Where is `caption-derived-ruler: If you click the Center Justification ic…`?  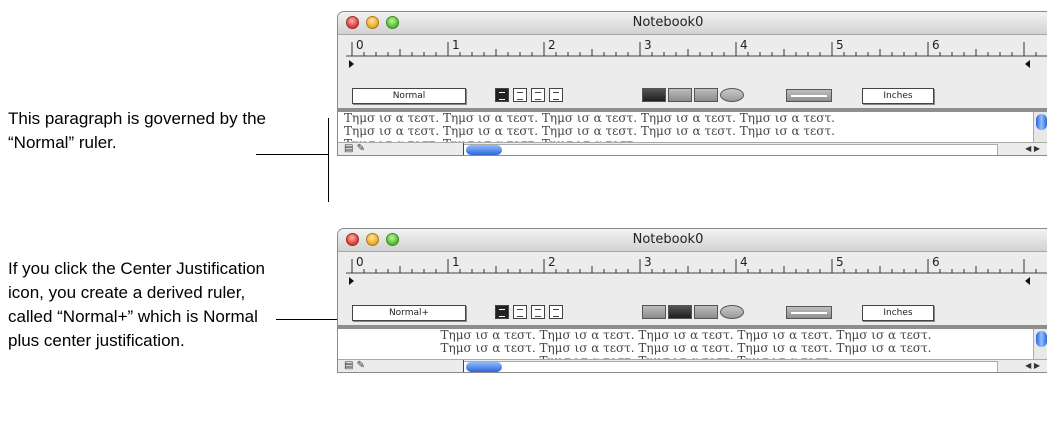
caption-derived-ruler: If you click the Center Justification ic… is located at coordinates (137, 304).